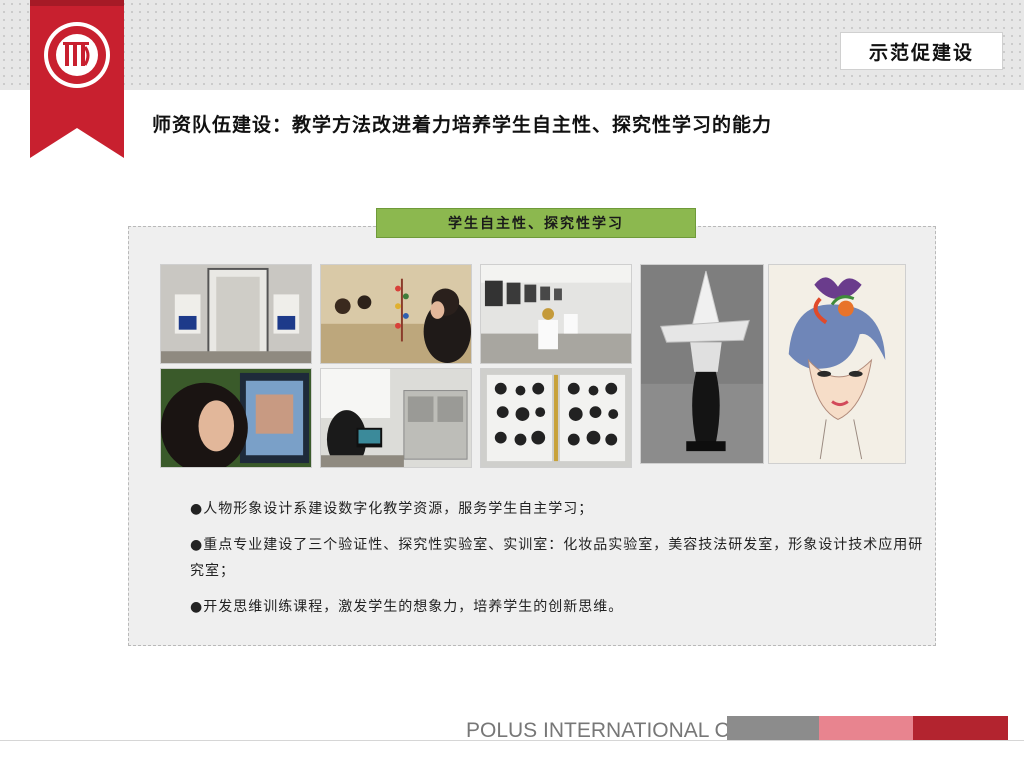  Describe the element at coordinates (556, 418) in the screenshot. I see `photo-pattern-board` at that location.